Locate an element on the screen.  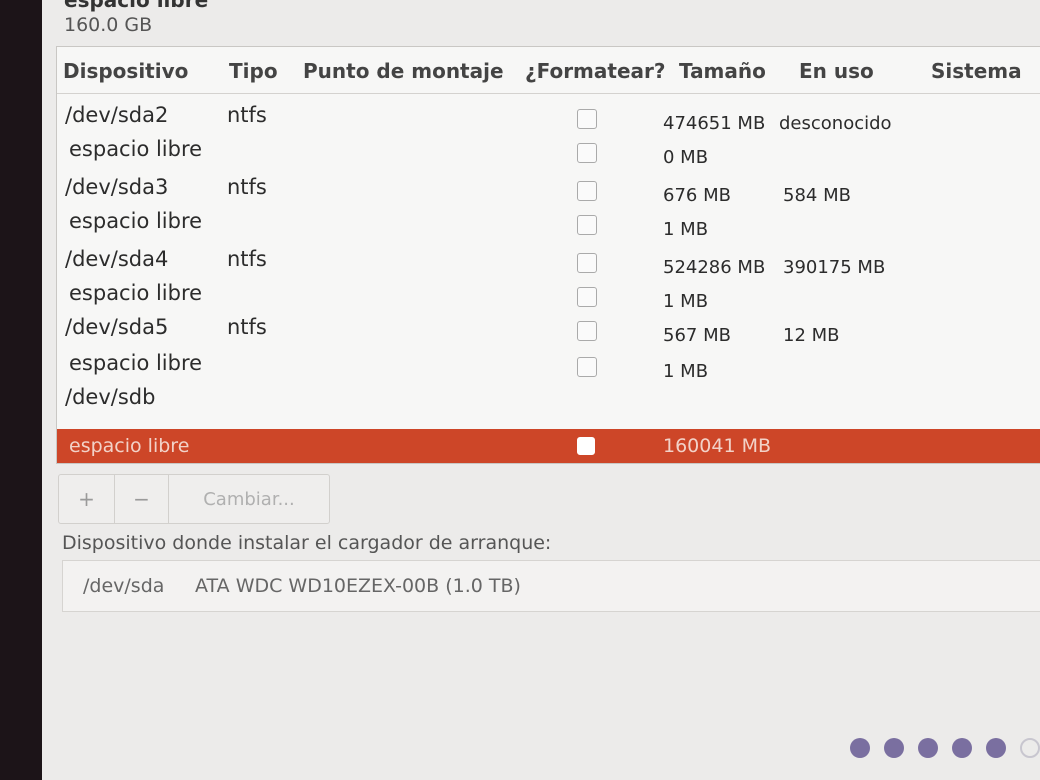
size-cell: 676 MB is located at coordinates (697, 195).